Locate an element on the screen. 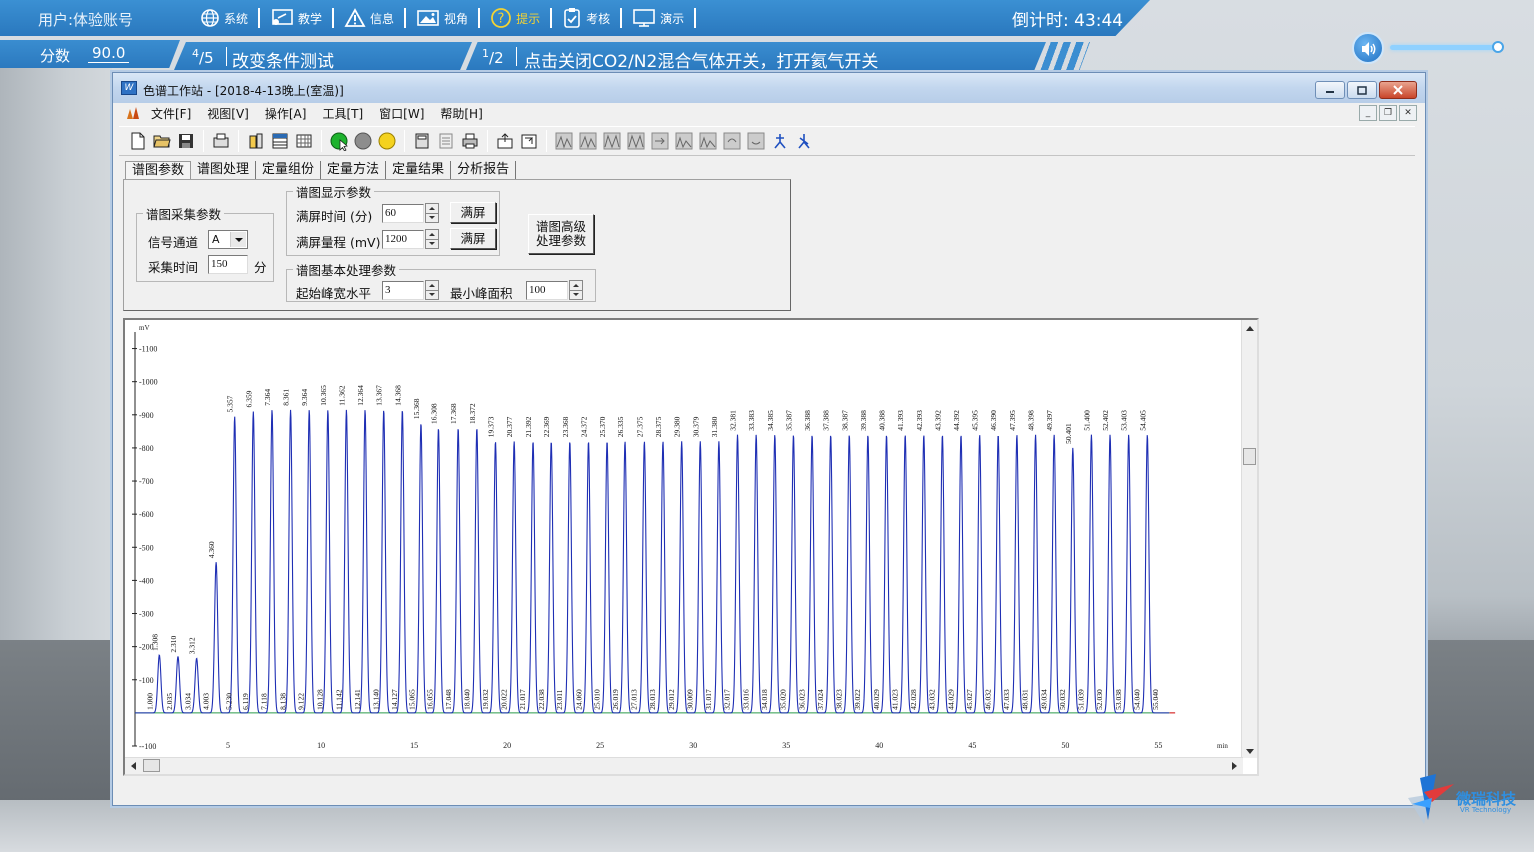 This screenshot has height=852, width=1534. undo-button is located at coordinates (732, 141).